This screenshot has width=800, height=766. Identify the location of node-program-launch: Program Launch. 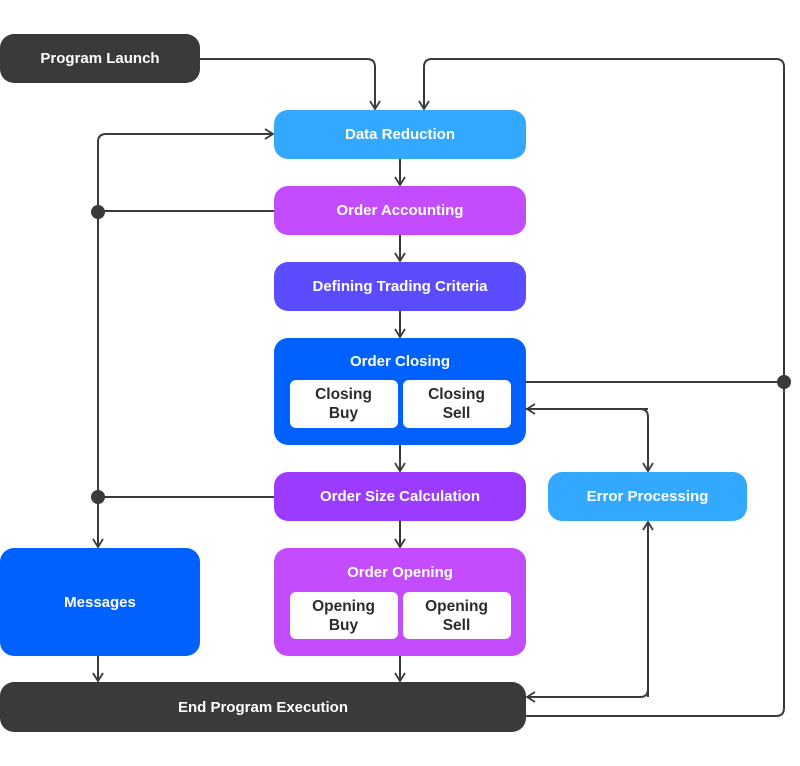
(100, 58).